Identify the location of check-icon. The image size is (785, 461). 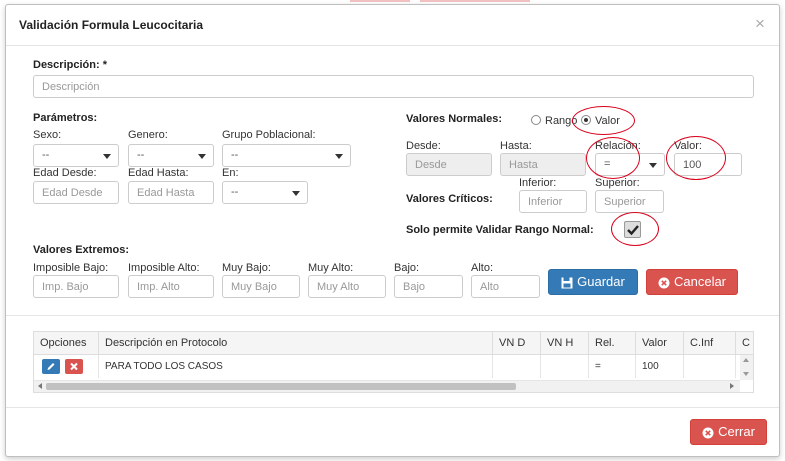
(633, 230).